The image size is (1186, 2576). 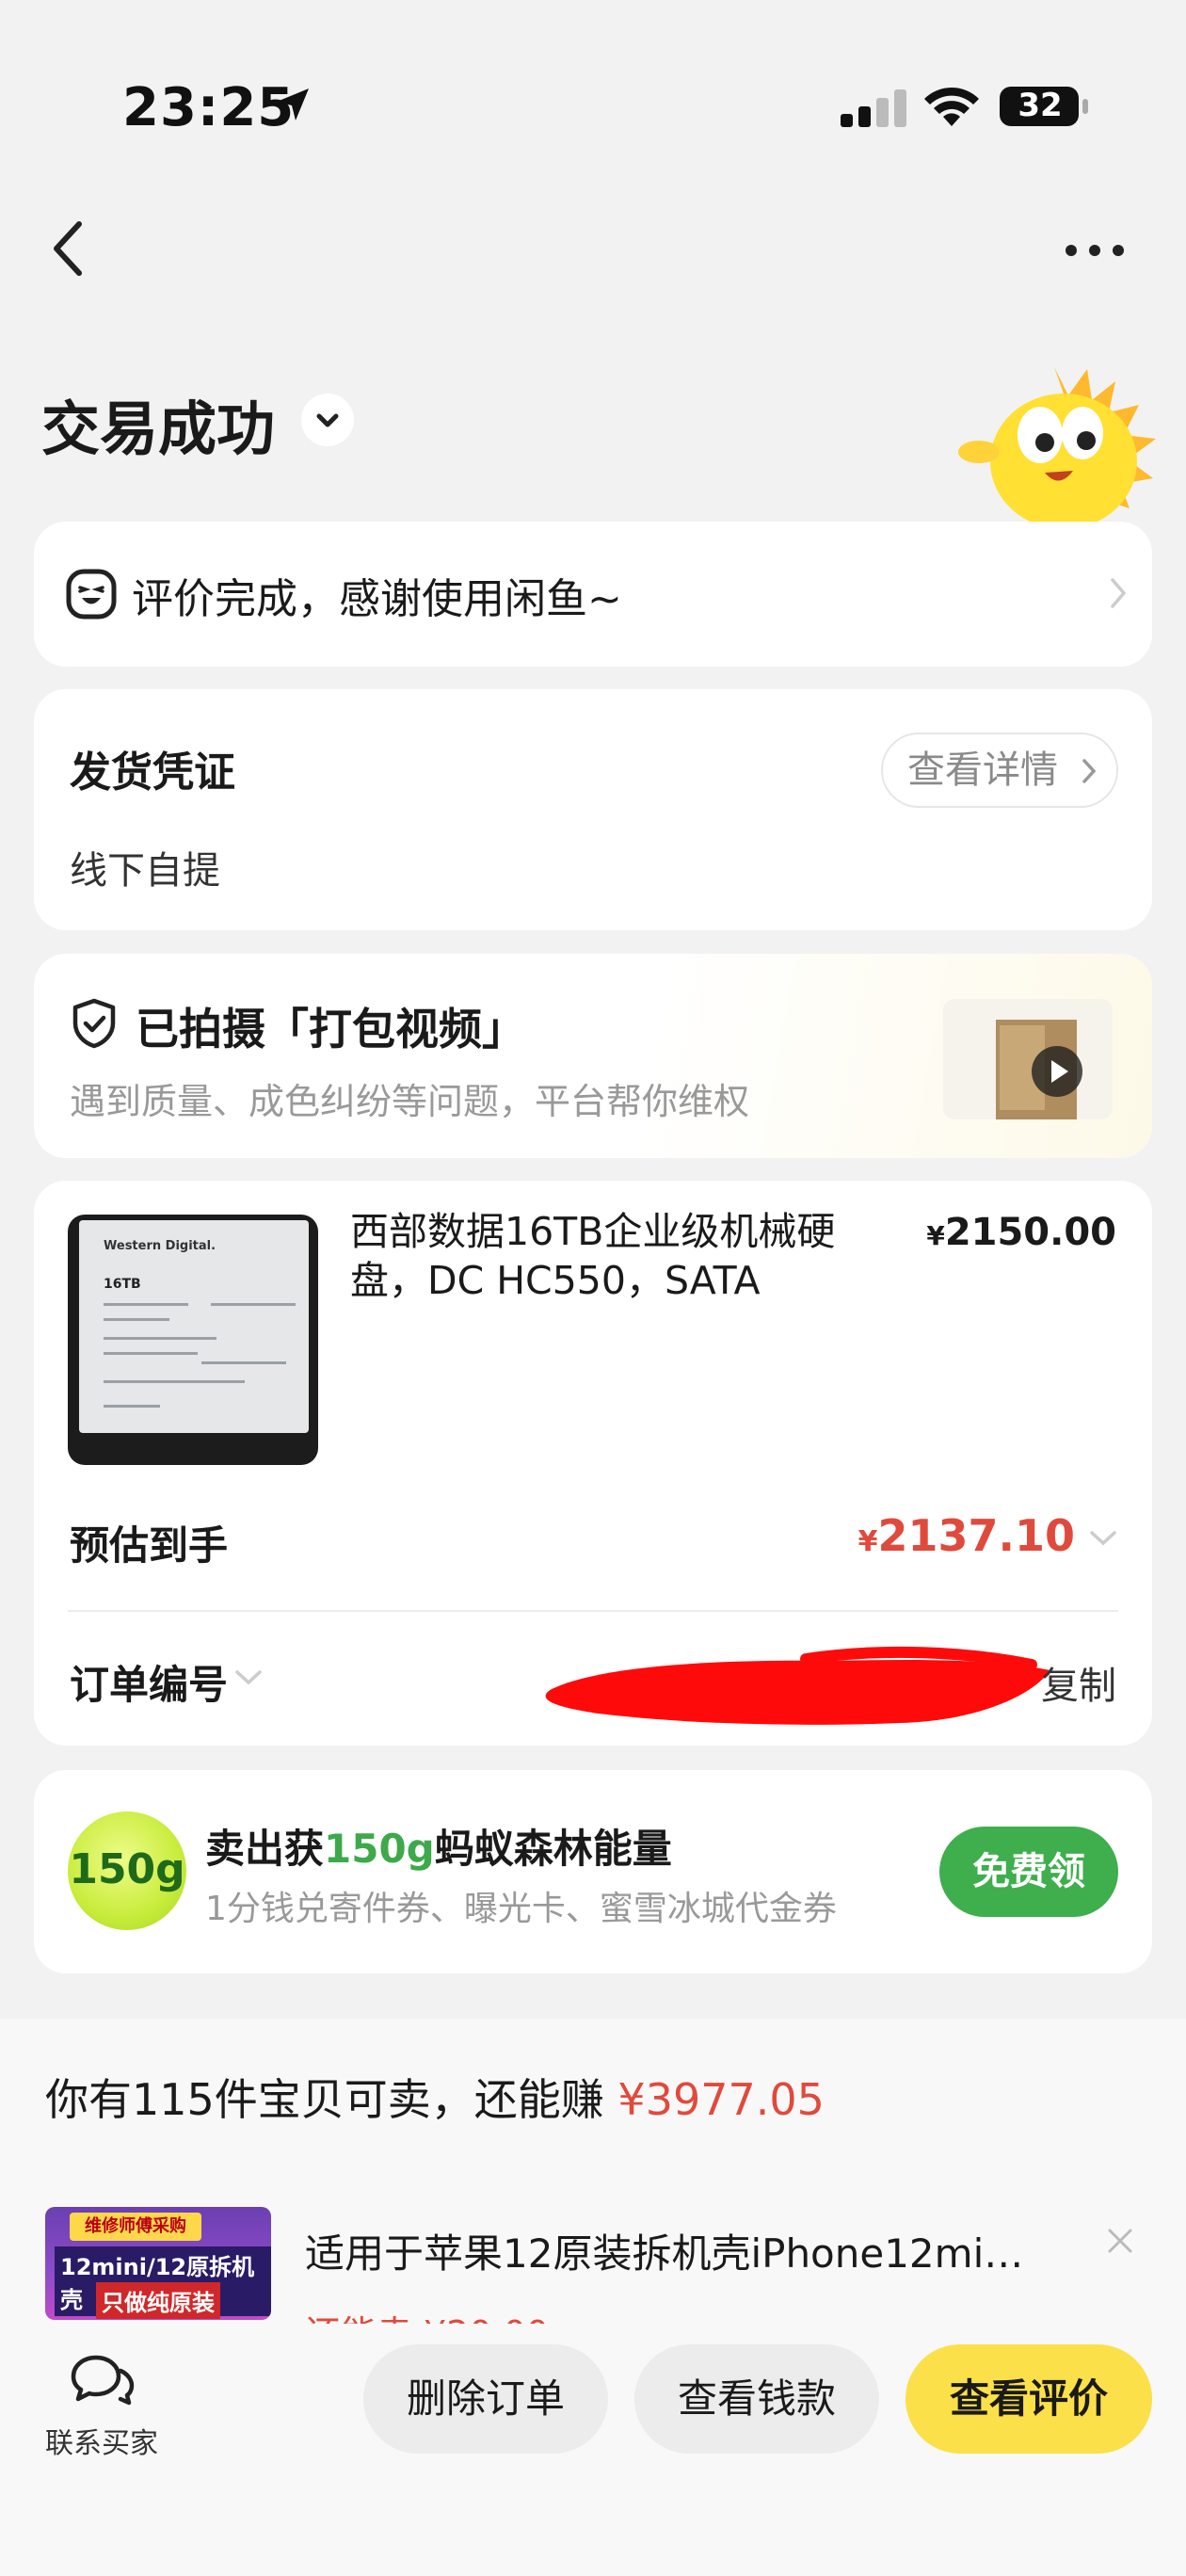 What do you see at coordinates (160, 1246) in the screenshot?
I see `disk-brand-text: Western Digital.` at bounding box center [160, 1246].